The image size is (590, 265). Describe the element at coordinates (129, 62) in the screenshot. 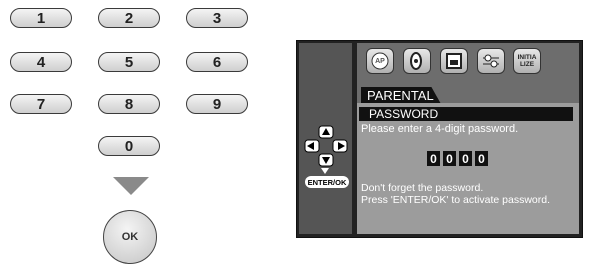

I see `key-5: 5` at that location.